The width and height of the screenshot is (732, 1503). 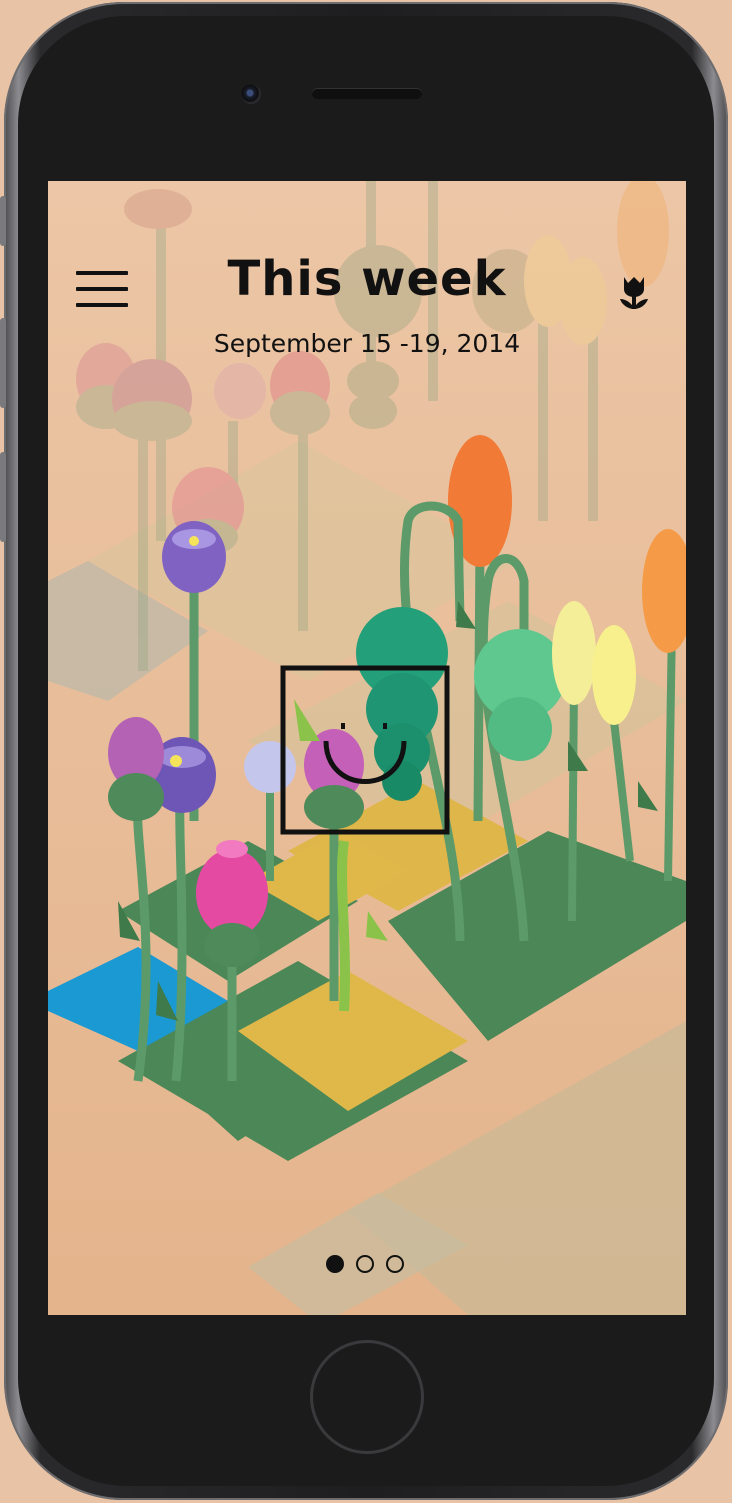 What do you see at coordinates (367, 93) in the screenshot?
I see `earpiece-speaker` at bounding box center [367, 93].